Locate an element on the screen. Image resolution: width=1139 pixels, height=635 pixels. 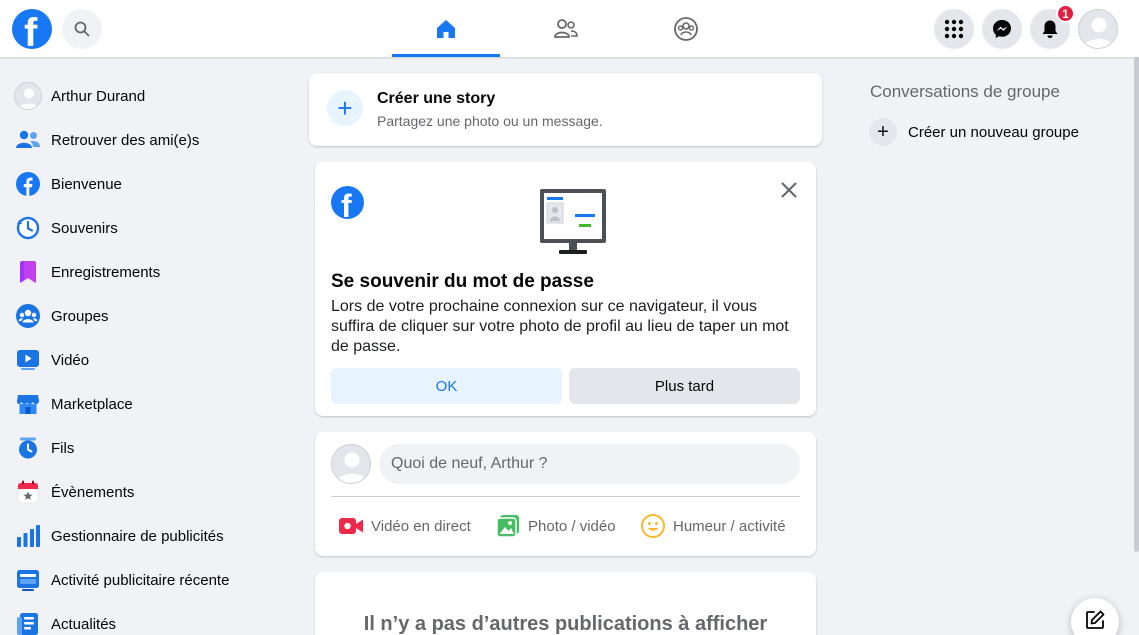
calendar-star-icon is located at coordinates (28, 492).